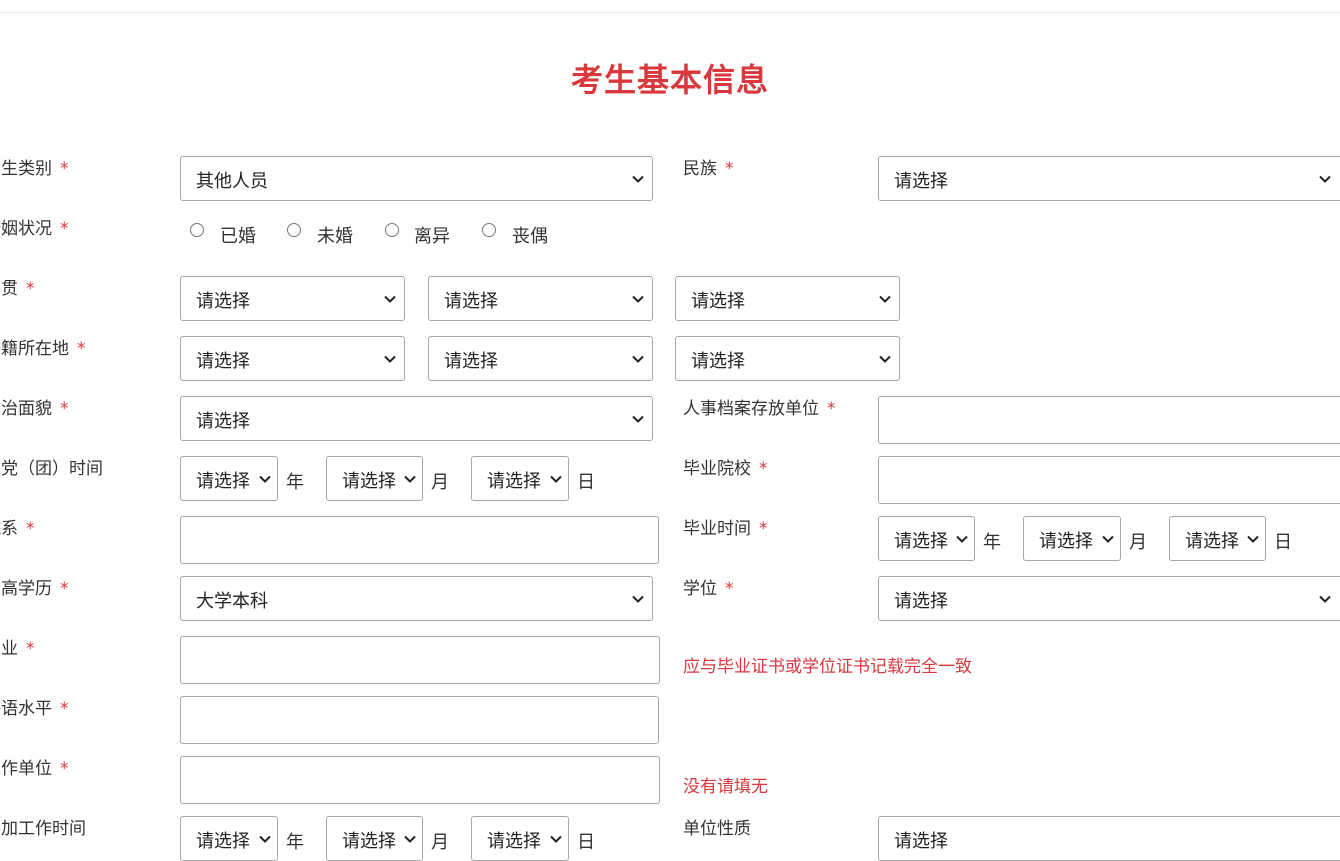  I want to click on native-county-select: 请选择, so click(787, 298).